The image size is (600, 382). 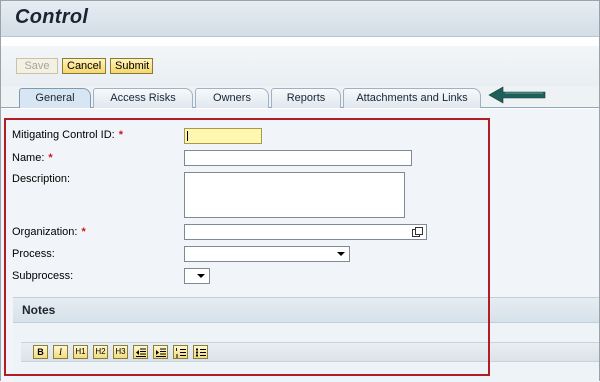 What do you see at coordinates (84, 66) in the screenshot?
I see `cancel-button: Cancel` at bounding box center [84, 66].